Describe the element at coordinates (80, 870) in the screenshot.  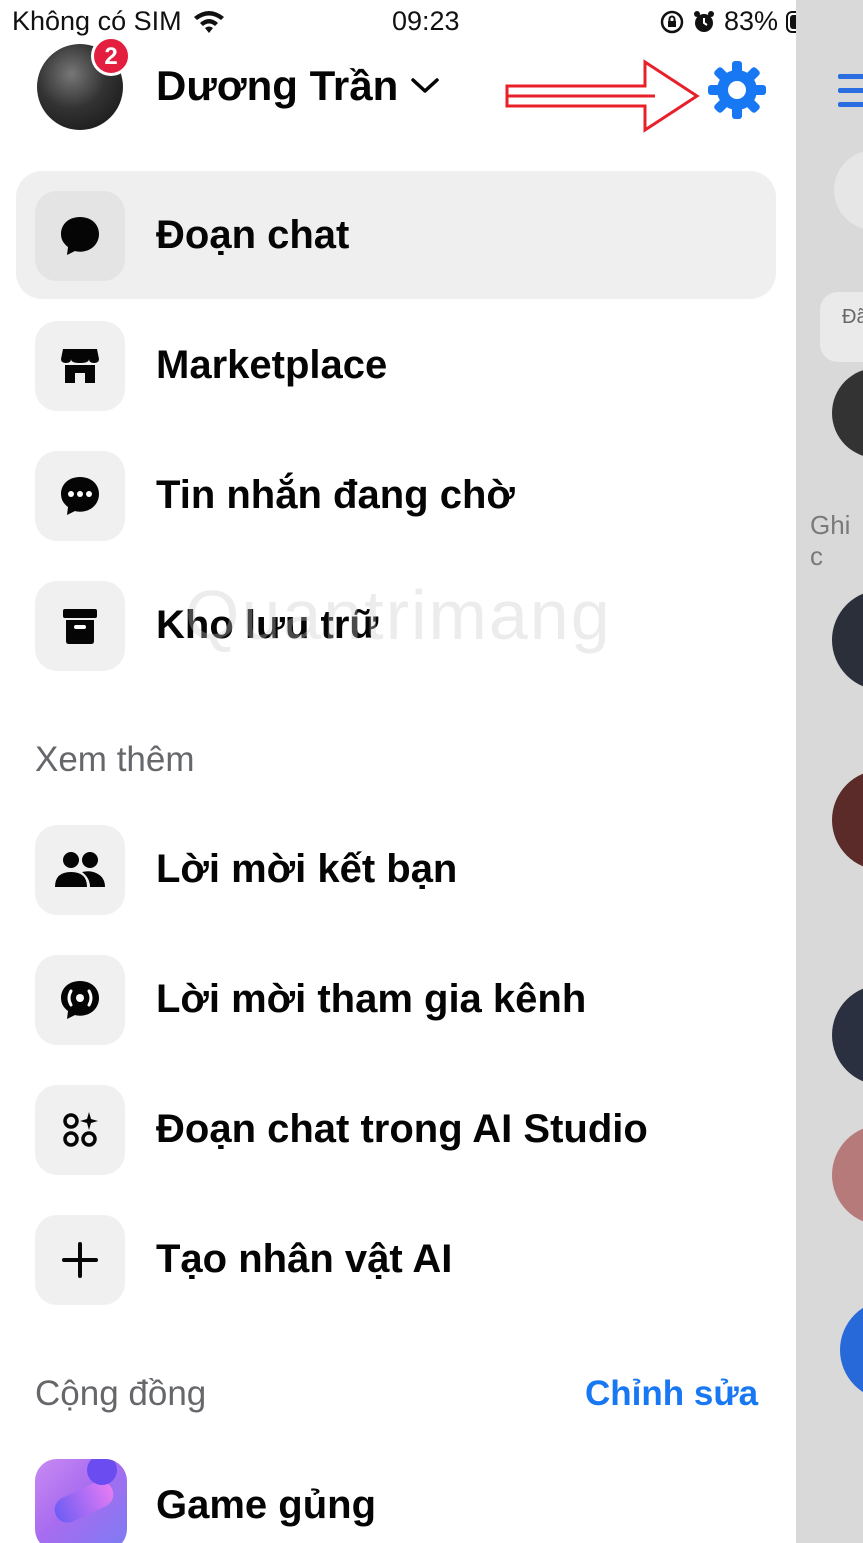
I see `friends-icon` at that location.